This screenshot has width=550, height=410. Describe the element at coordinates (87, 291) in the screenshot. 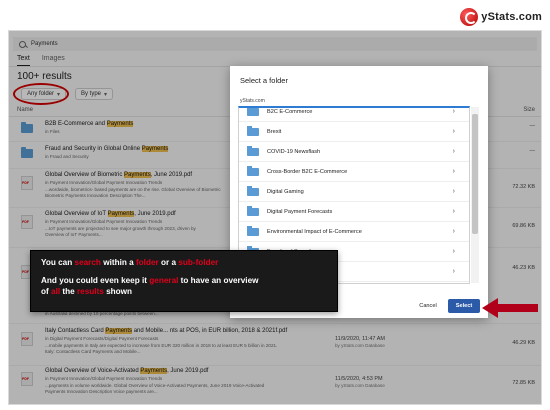

I see `callout-line-3: of all the results shown` at that location.